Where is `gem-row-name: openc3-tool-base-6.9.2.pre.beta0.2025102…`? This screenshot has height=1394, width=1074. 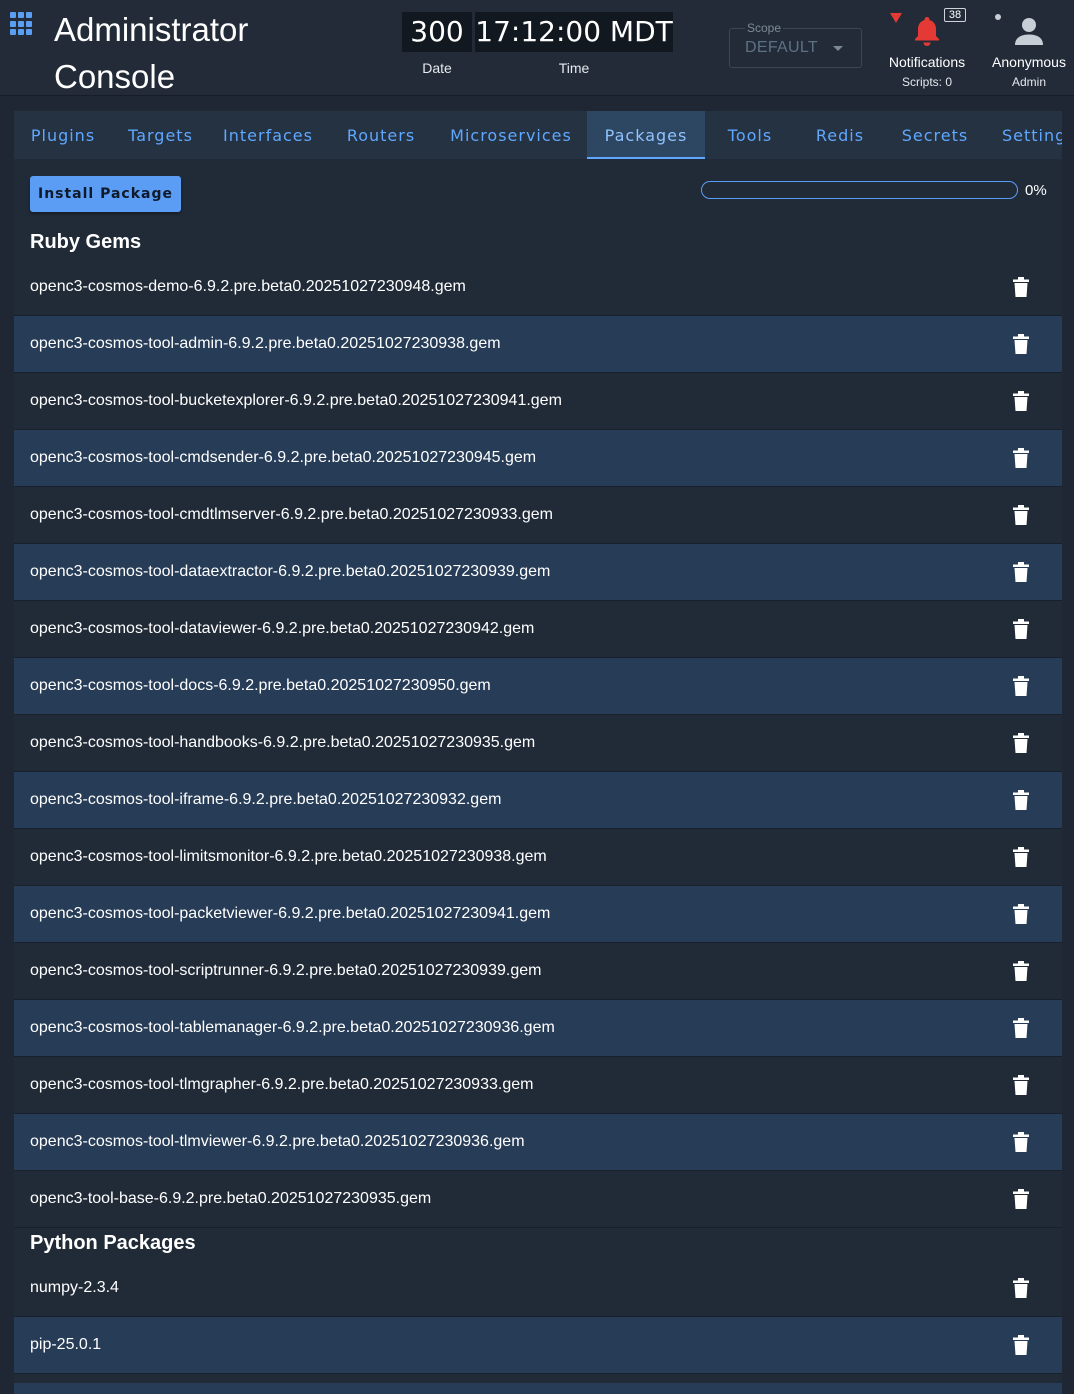
gem-row-name: openc3-tool-base-6.9.2.pre.beta0.2025102… is located at coordinates (231, 1198).